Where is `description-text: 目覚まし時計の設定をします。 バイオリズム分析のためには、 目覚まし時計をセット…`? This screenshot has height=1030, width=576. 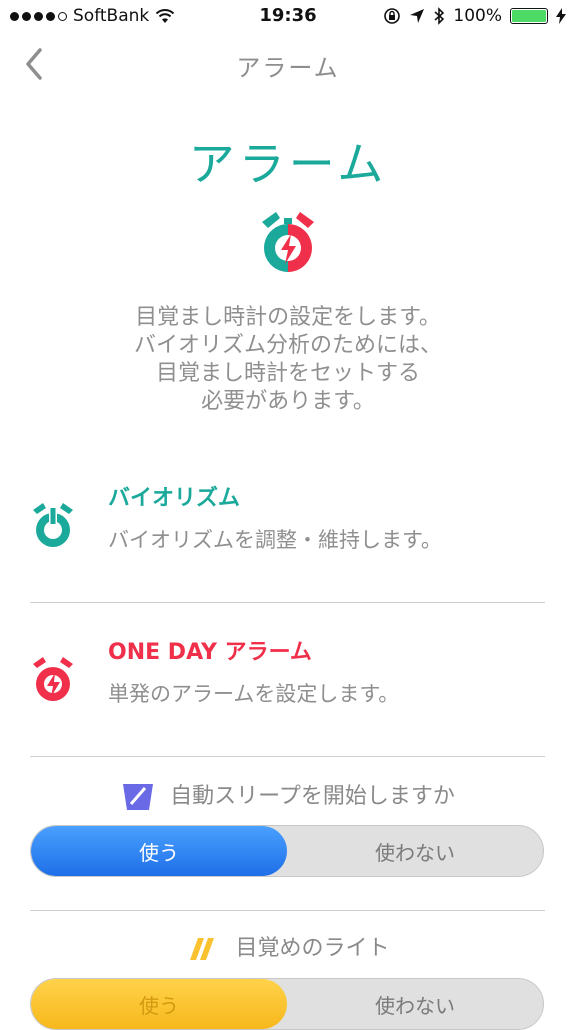 description-text: 目覚まし時計の設定をします。 バイオリズム分析のためには、 目覚まし時計をセット… is located at coordinates (288, 360).